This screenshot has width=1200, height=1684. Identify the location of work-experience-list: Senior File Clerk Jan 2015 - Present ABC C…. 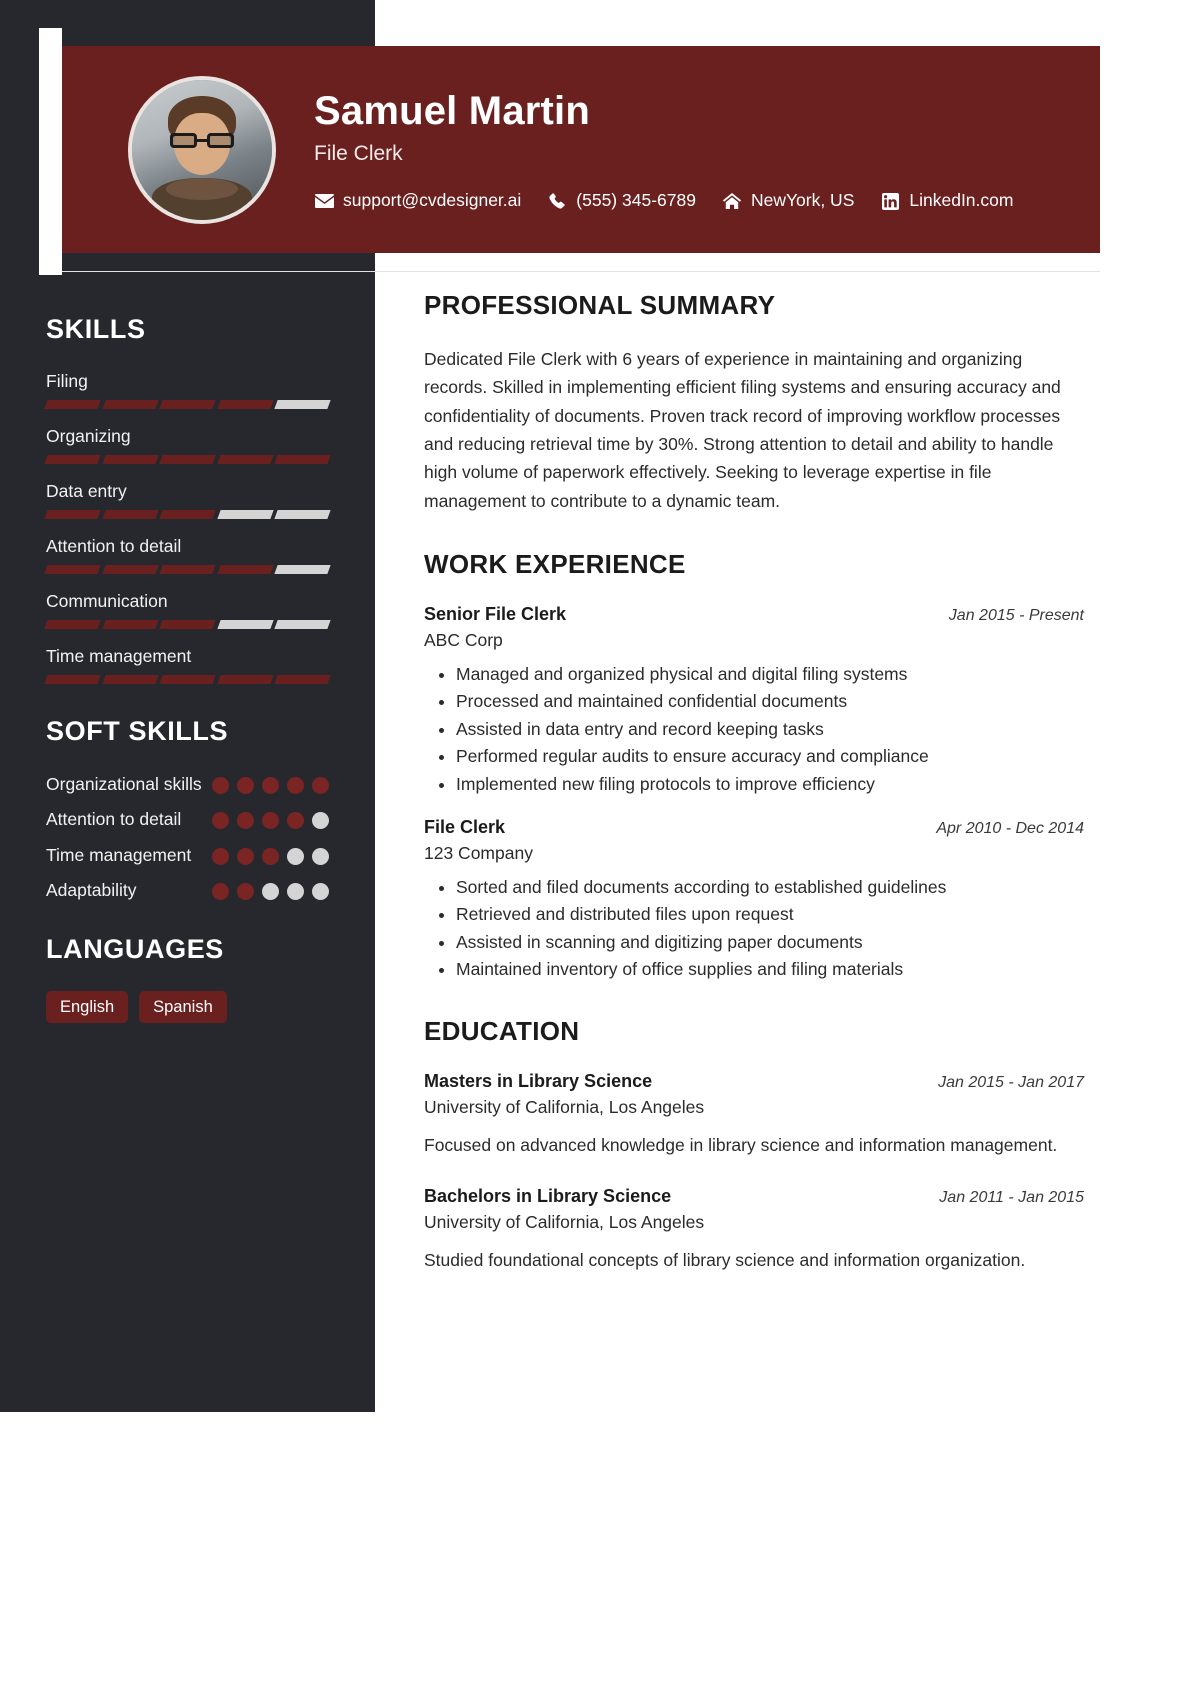
(754, 793).